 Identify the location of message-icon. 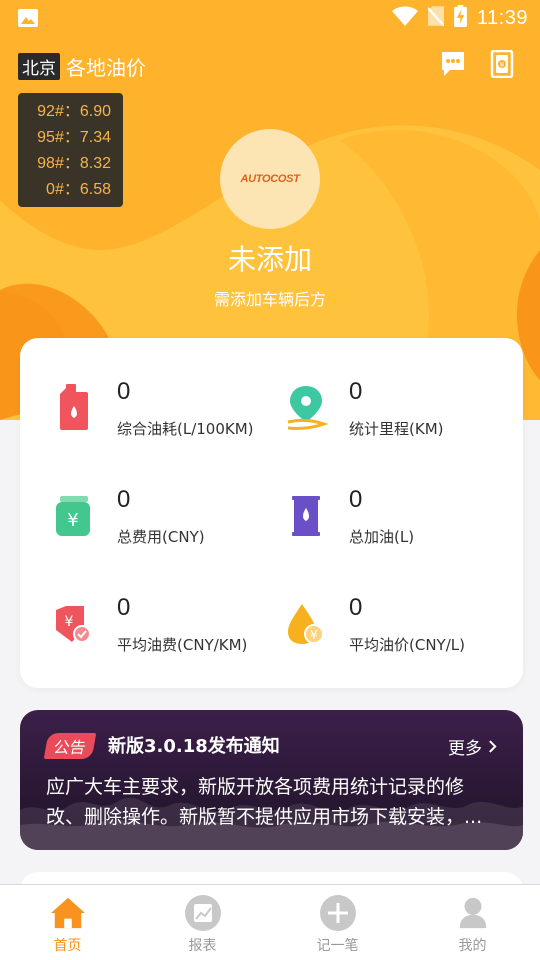
(453, 64).